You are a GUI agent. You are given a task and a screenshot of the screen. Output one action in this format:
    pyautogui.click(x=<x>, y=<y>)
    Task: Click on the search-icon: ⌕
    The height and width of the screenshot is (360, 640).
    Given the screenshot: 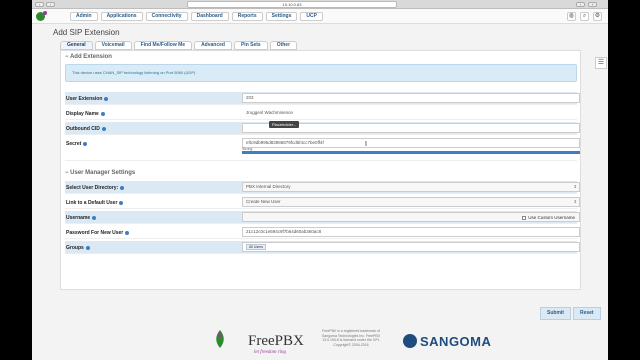 What is the action you would take?
    pyautogui.click(x=584, y=16)
    